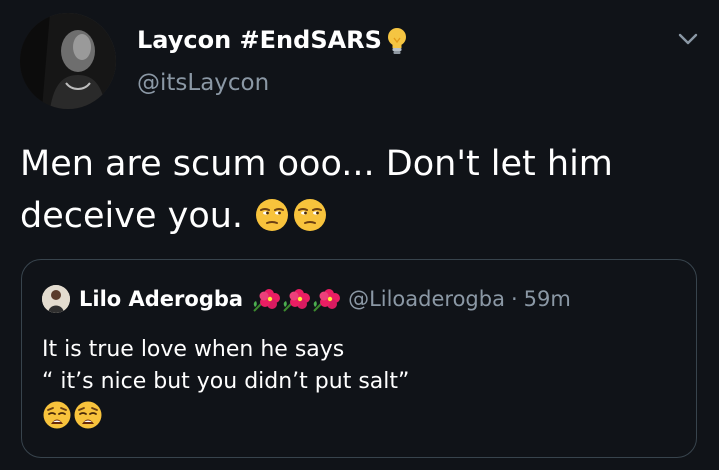 The image size is (719, 470). What do you see at coordinates (360, 216) in the screenshot?
I see `tweet-text-line: deceive you.` at bounding box center [360, 216].